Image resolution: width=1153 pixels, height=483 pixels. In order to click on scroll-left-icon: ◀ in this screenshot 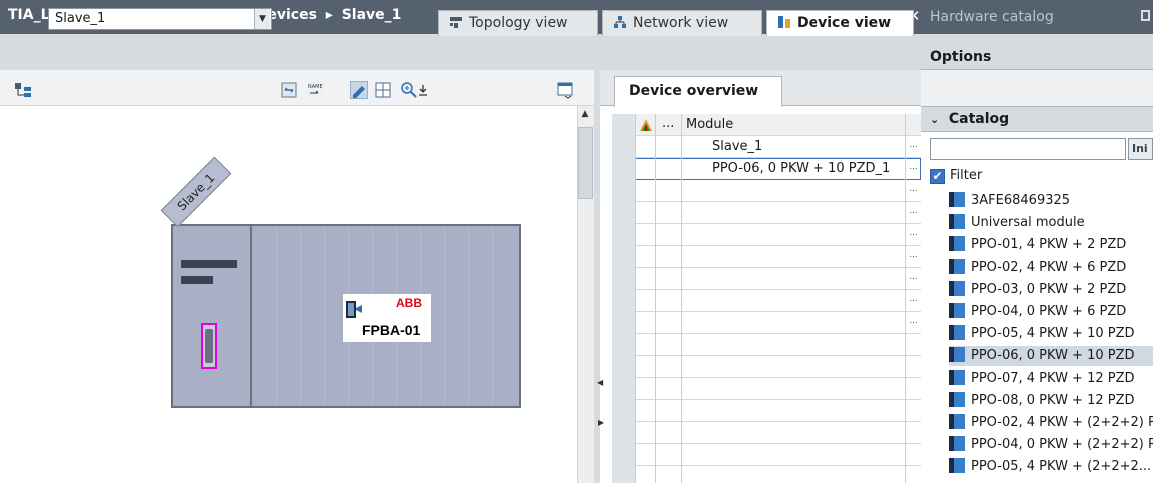, I will do `click(600, 382)`.